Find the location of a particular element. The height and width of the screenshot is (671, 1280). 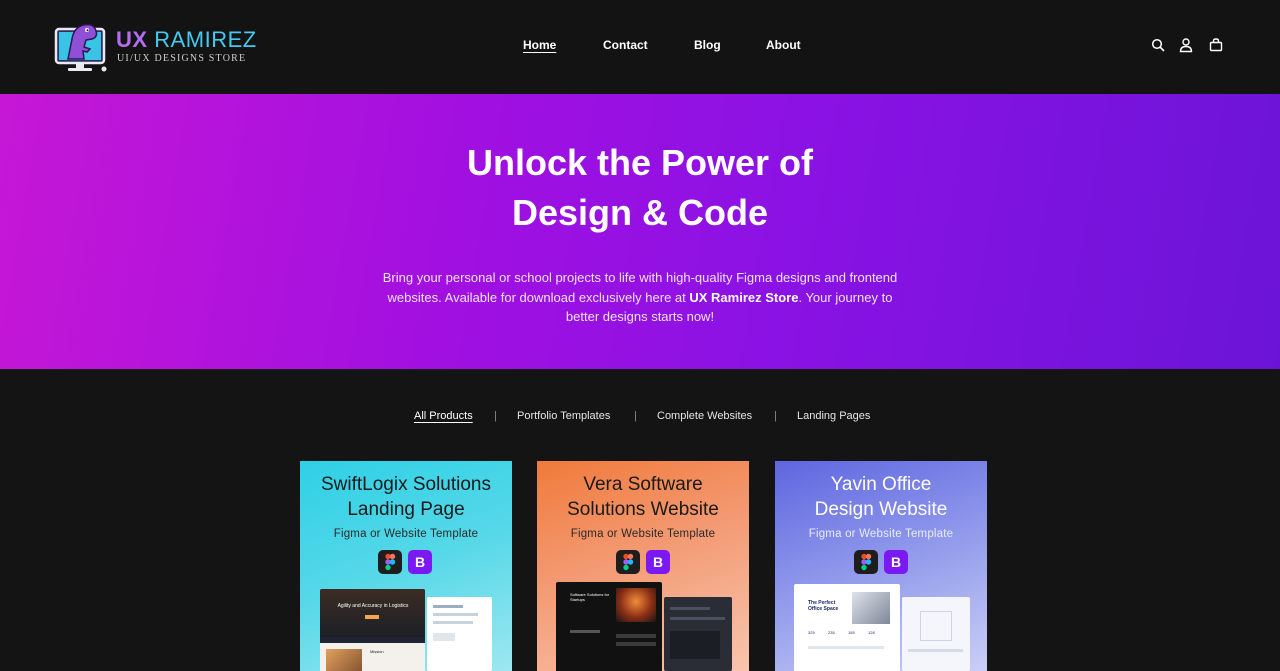

product-title: Yavin Office Design Website is located at coordinates (881, 497).